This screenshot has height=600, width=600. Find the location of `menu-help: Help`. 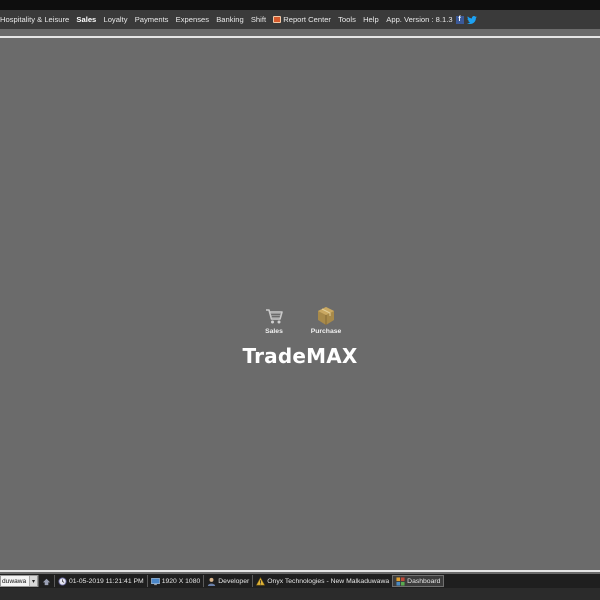

menu-help: Help is located at coordinates (370, 19).